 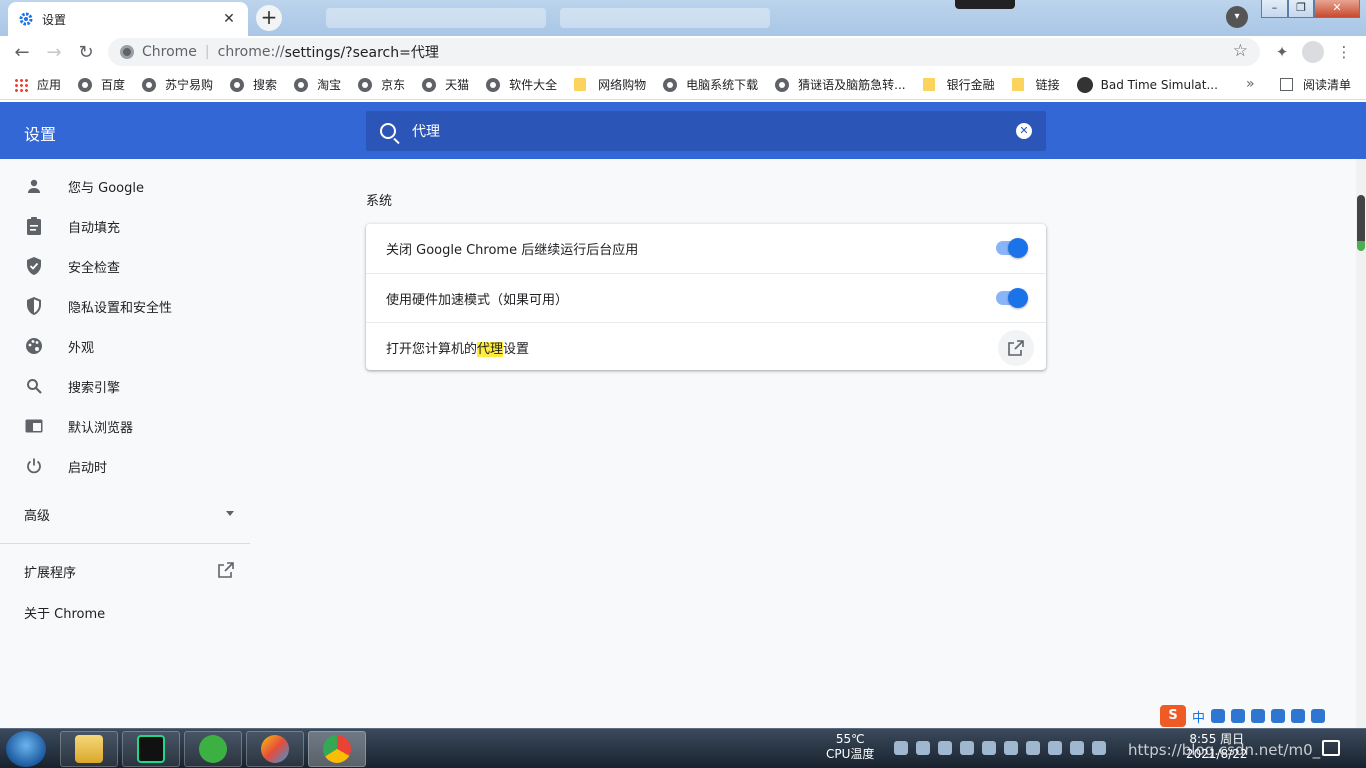 What do you see at coordinates (213, 749) in the screenshot?
I see `taskbar-app-green` at bounding box center [213, 749].